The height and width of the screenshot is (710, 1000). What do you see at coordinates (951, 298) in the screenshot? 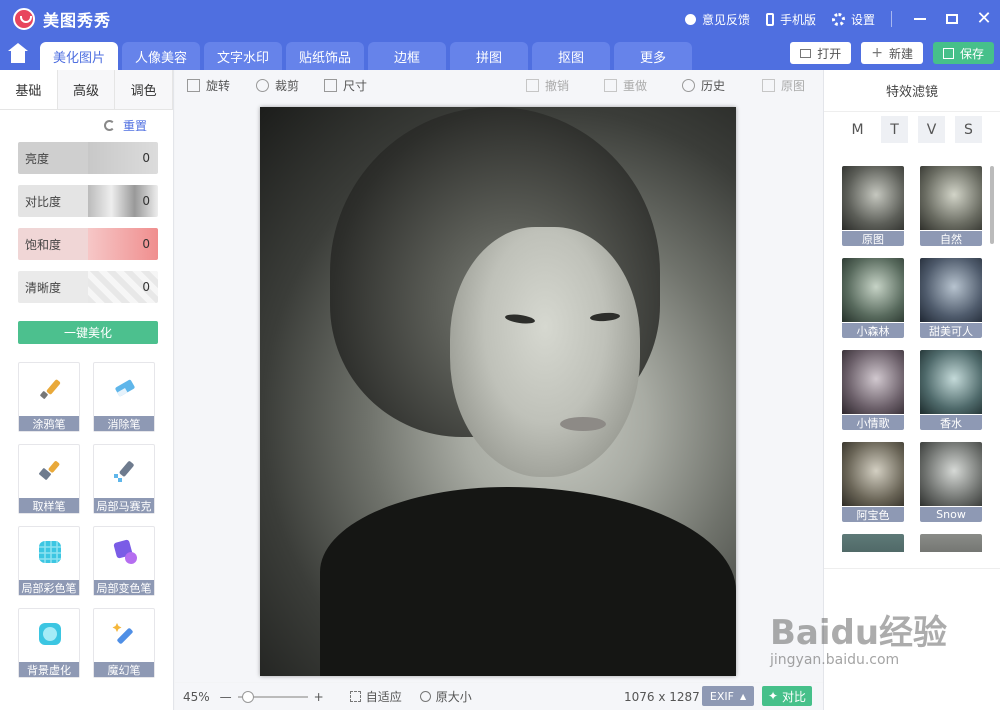
I see `filter-item: 甜美可人` at bounding box center [951, 298].